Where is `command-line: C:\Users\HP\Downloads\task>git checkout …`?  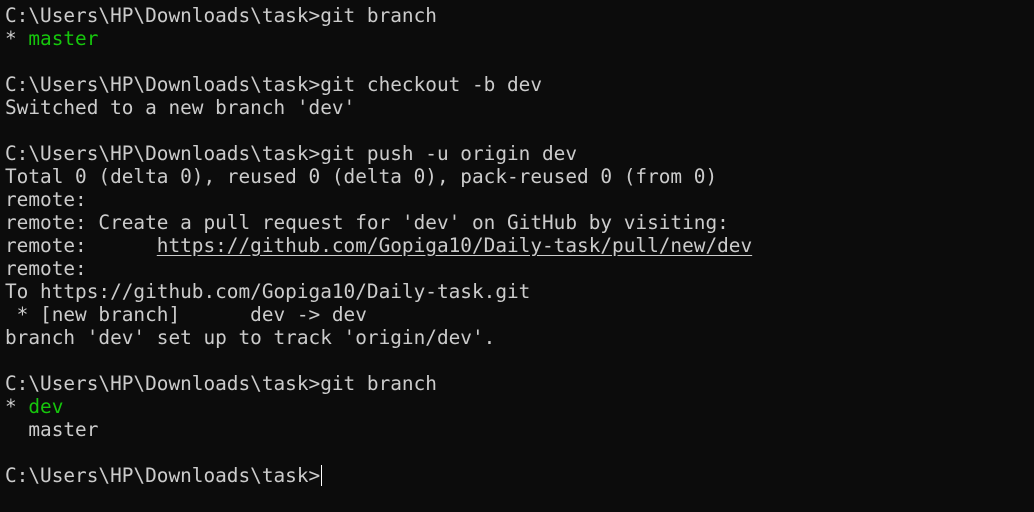 command-line: C:\Users\HP\Downloads\task>git checkout … is located at coordinates (519, 84).